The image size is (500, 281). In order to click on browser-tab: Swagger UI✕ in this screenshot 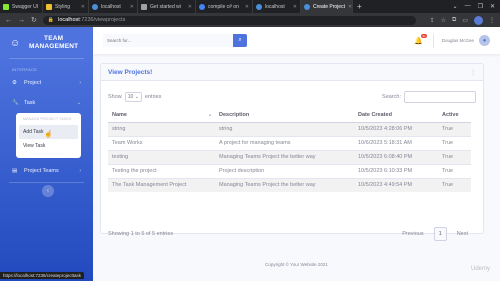, I will do `click(21, 6)`.